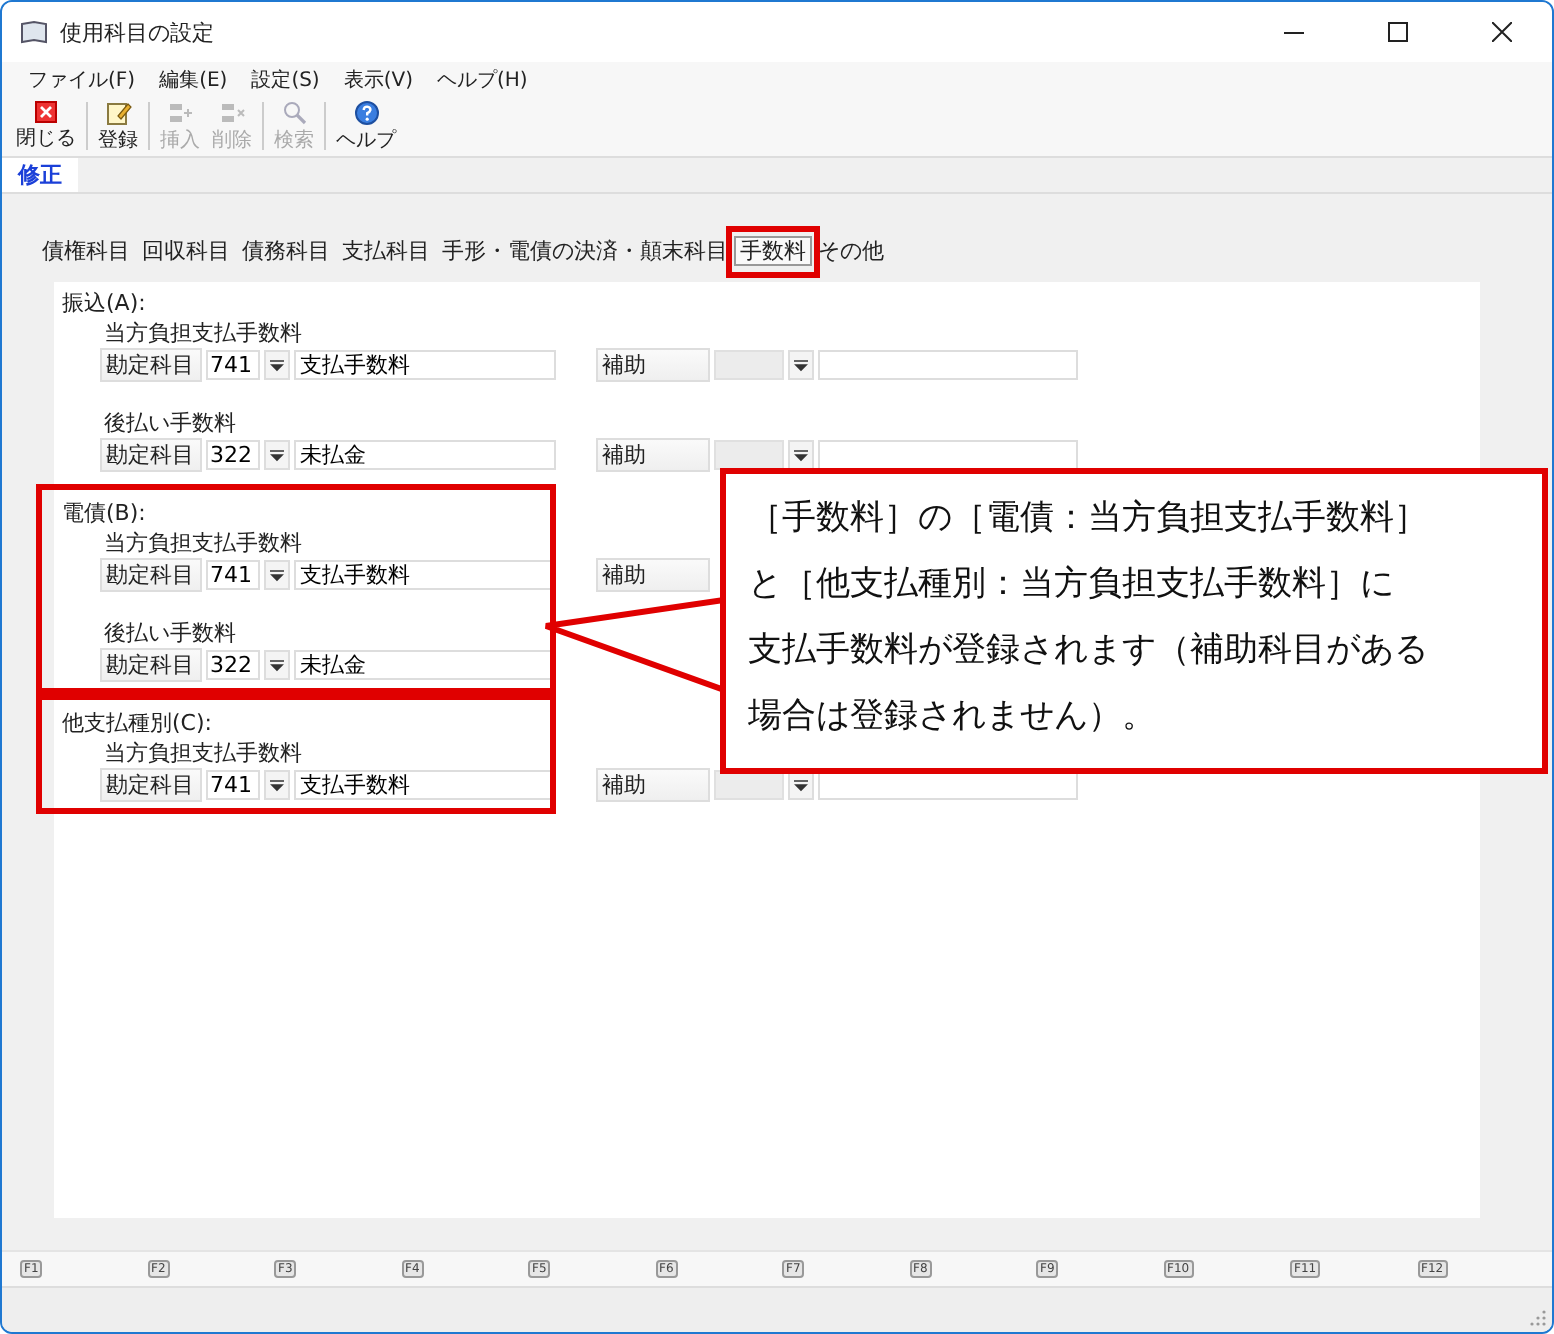 Image resolution: width=1554 pixels, height=1334 pixels. Describe the element at coordinates (186, 250) in the screenshot. I see `tab: 回収科目` at that location.